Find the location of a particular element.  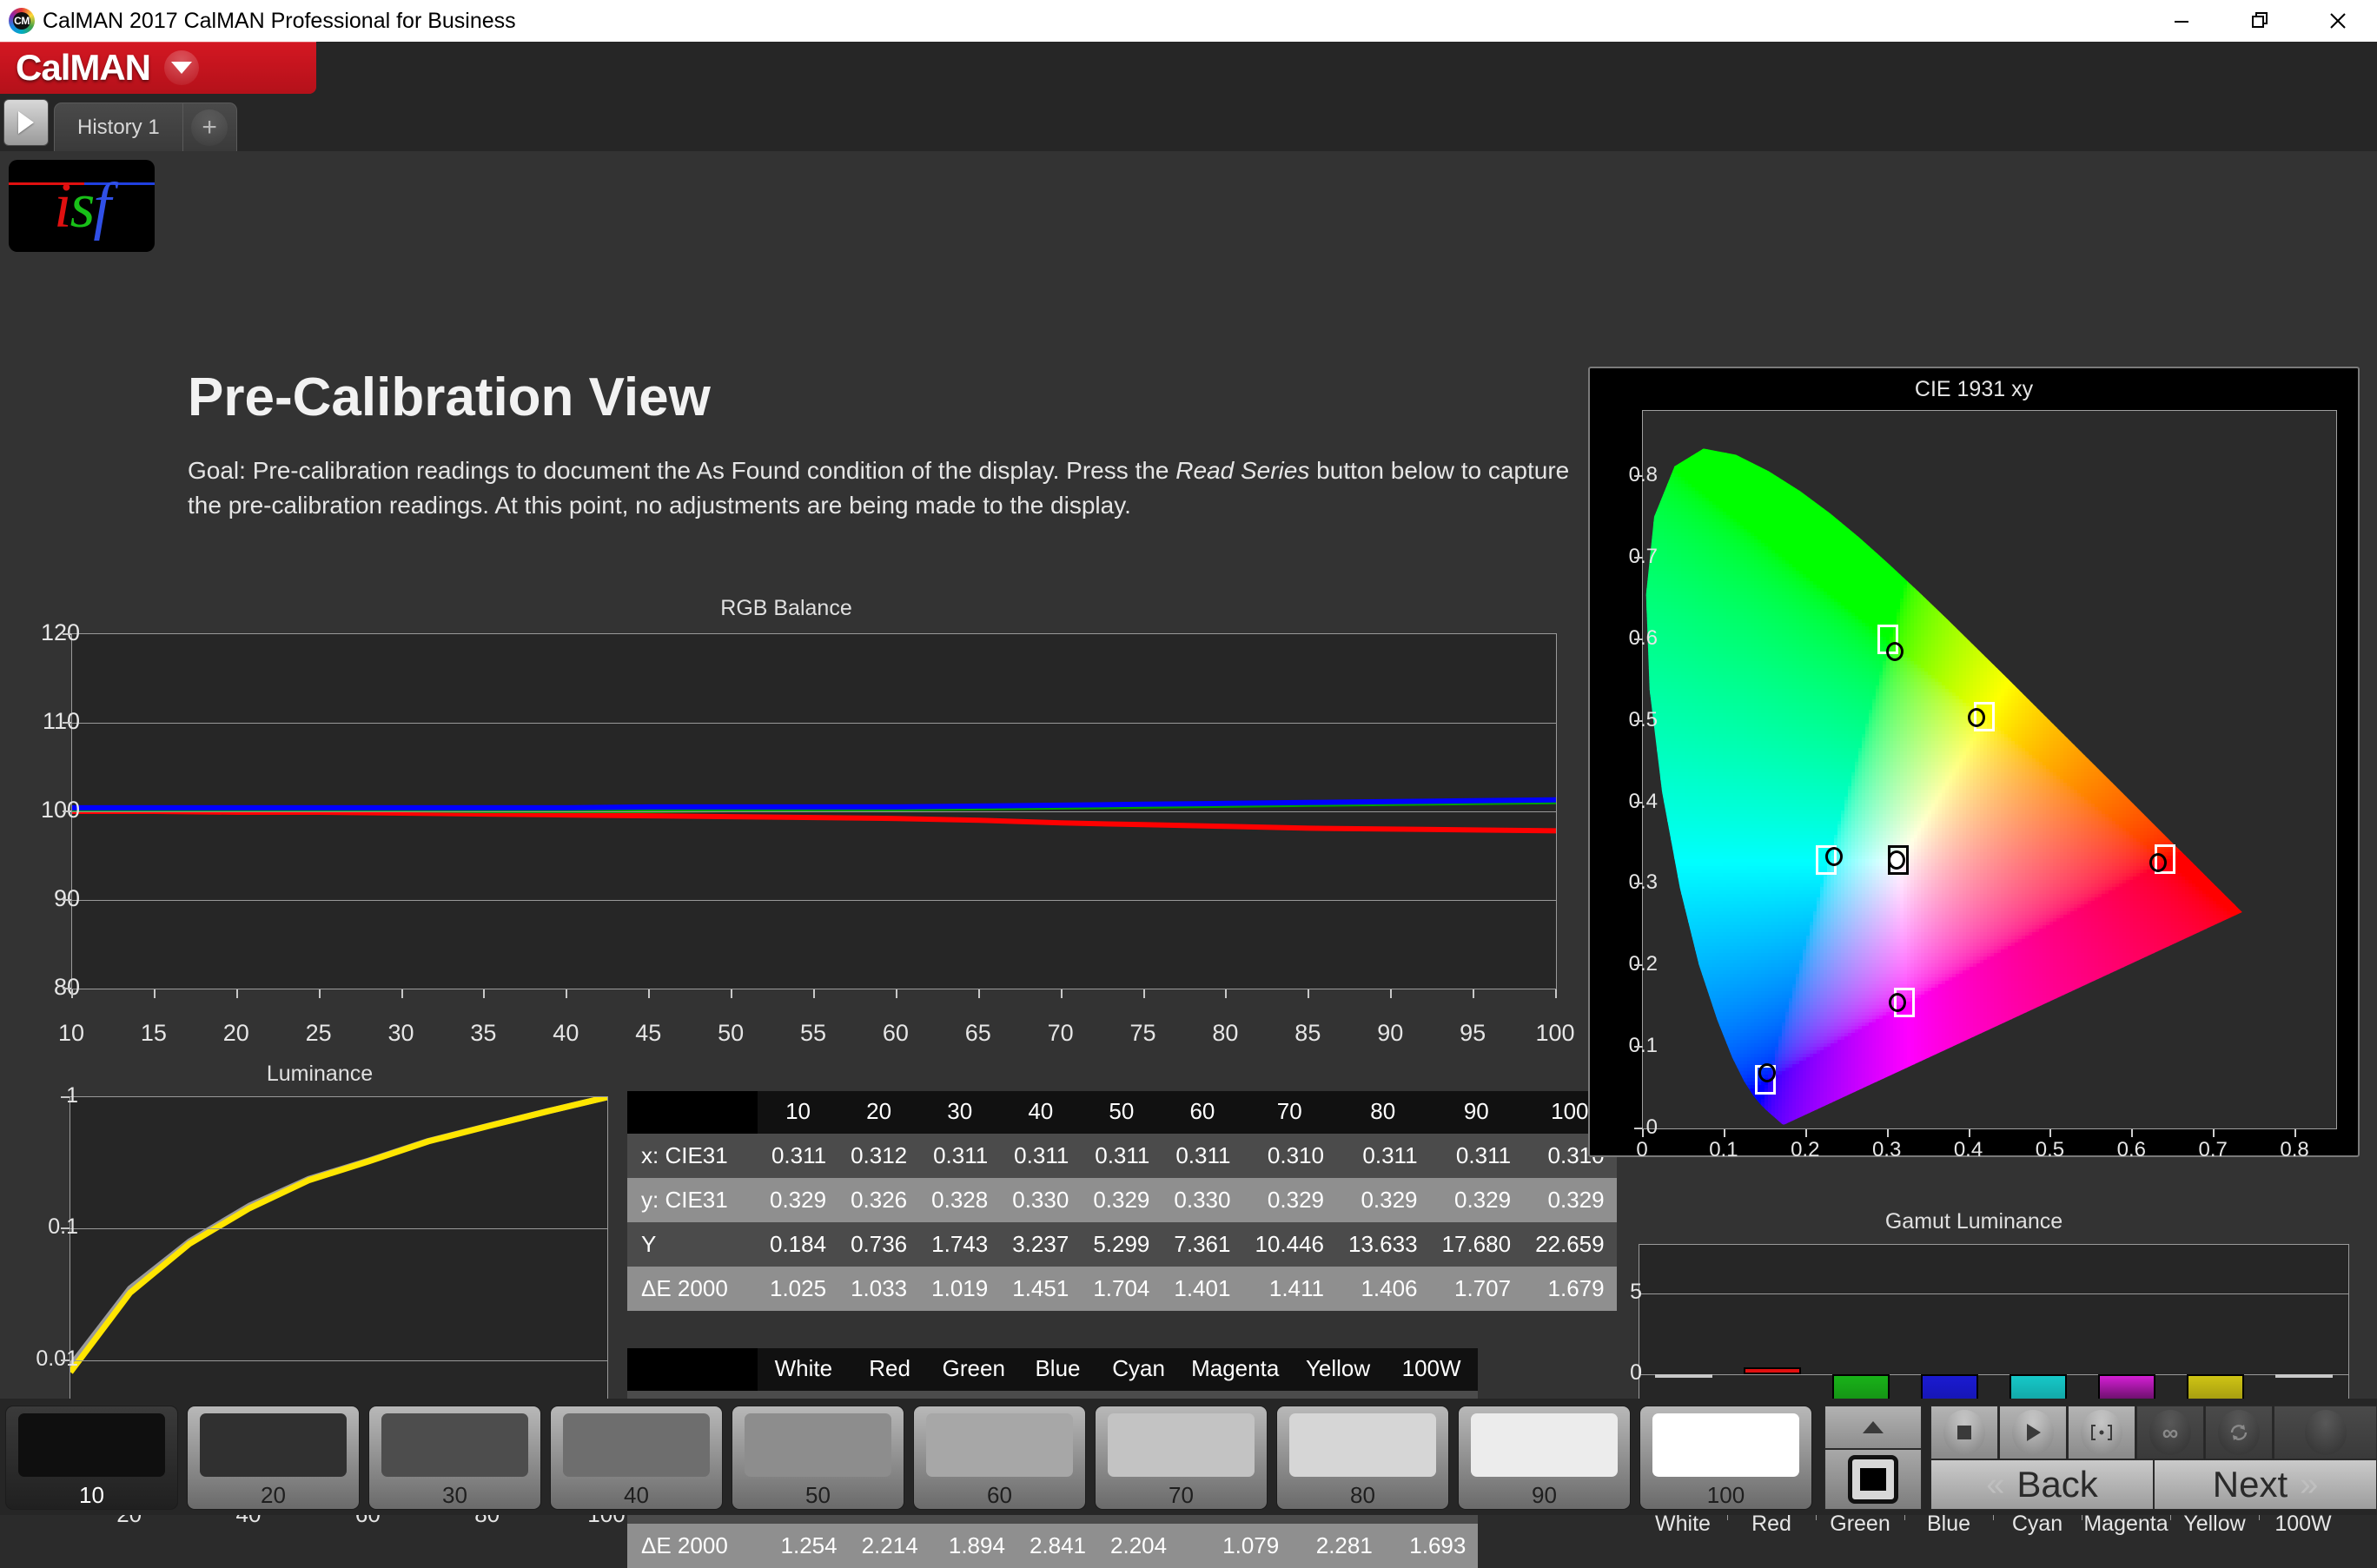

refresh-button is located at coordinates (2239, 1432).